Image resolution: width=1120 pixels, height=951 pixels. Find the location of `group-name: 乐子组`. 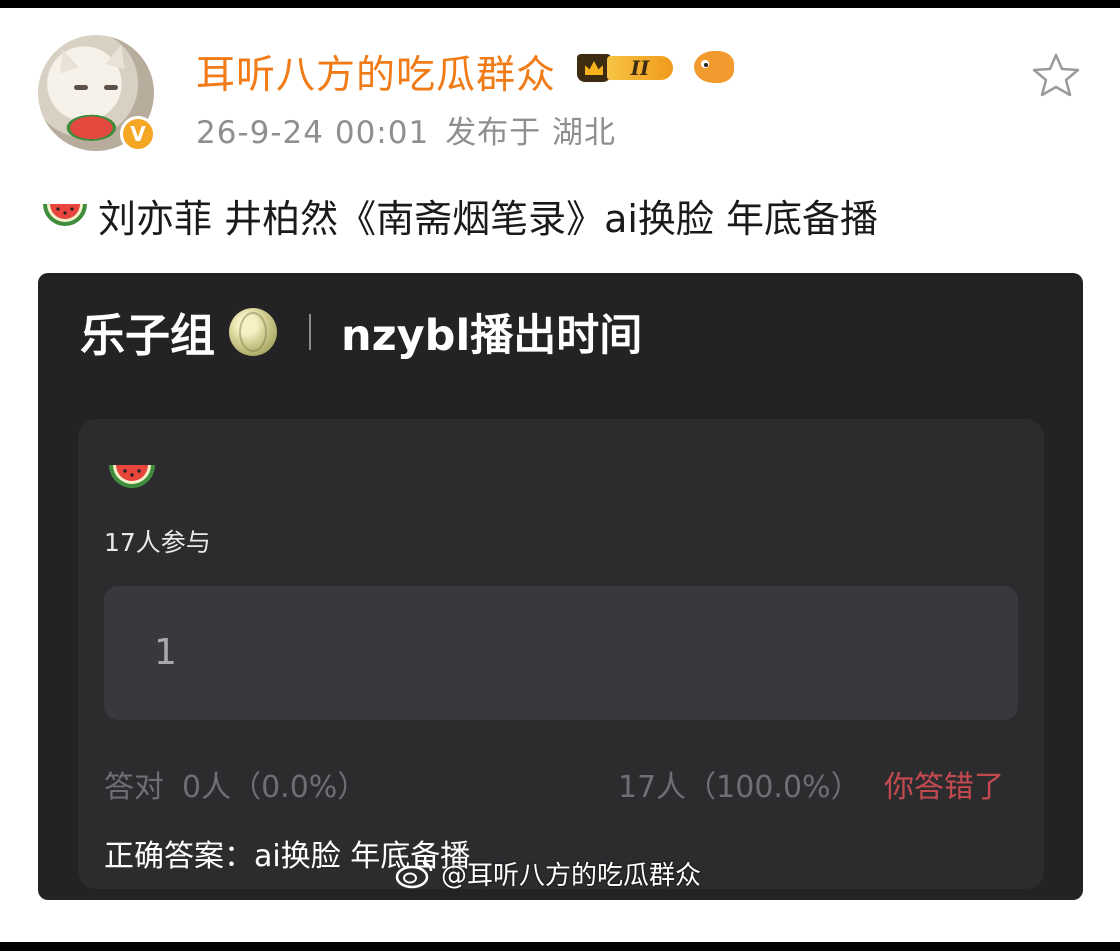

group-name: 乐子组 is located at coordinates (147, 331).